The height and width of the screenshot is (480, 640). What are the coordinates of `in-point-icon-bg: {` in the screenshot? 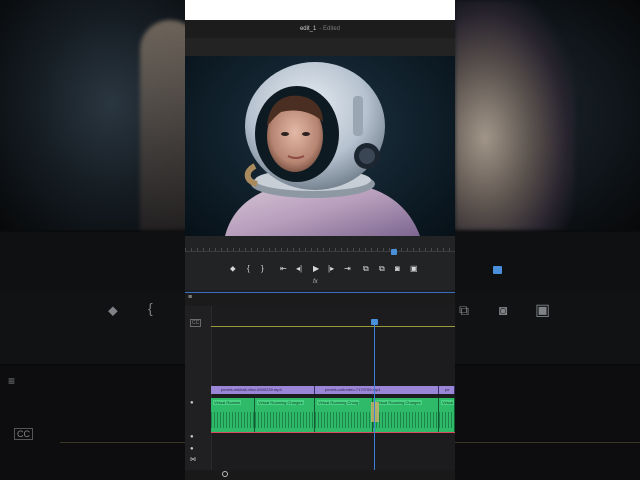 It's located at (150, 308).